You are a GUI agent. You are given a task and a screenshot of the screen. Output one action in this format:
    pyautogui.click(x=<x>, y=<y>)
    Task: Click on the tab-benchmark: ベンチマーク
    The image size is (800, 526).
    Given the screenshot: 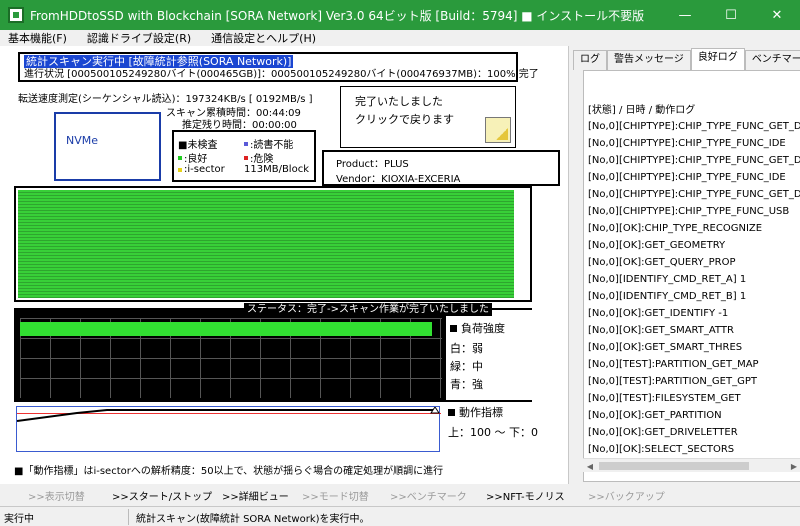 What is the action you would take?
    pyautogui.click(x=772, y=60)
    